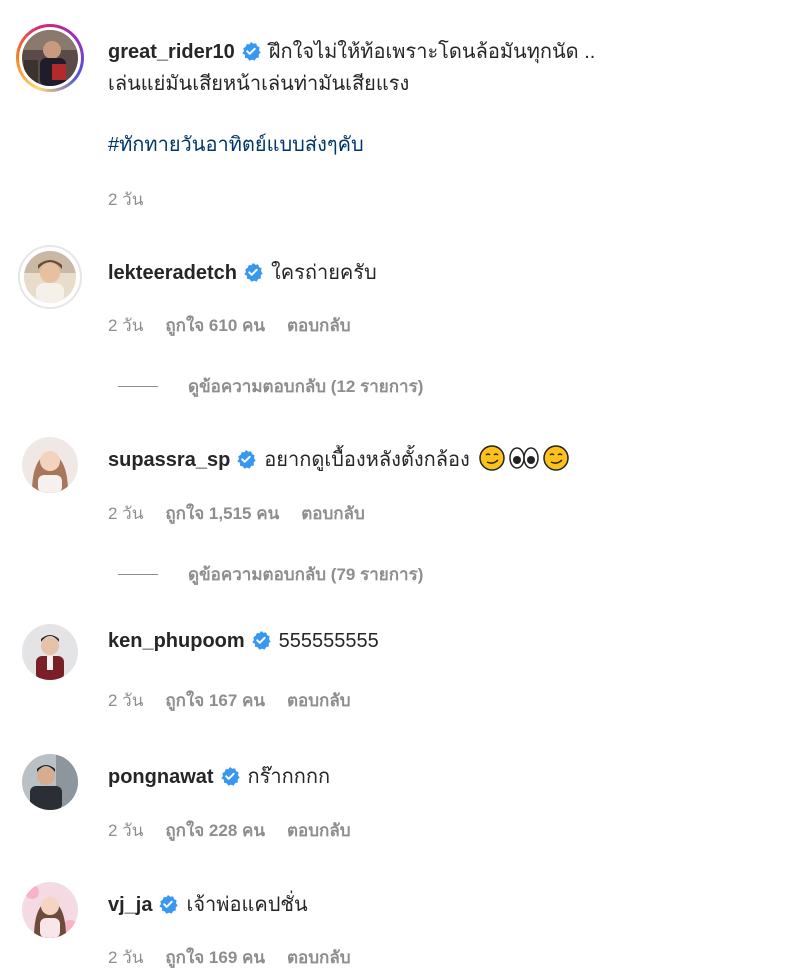  I want to click on avatar-ring, so click(50, 277).